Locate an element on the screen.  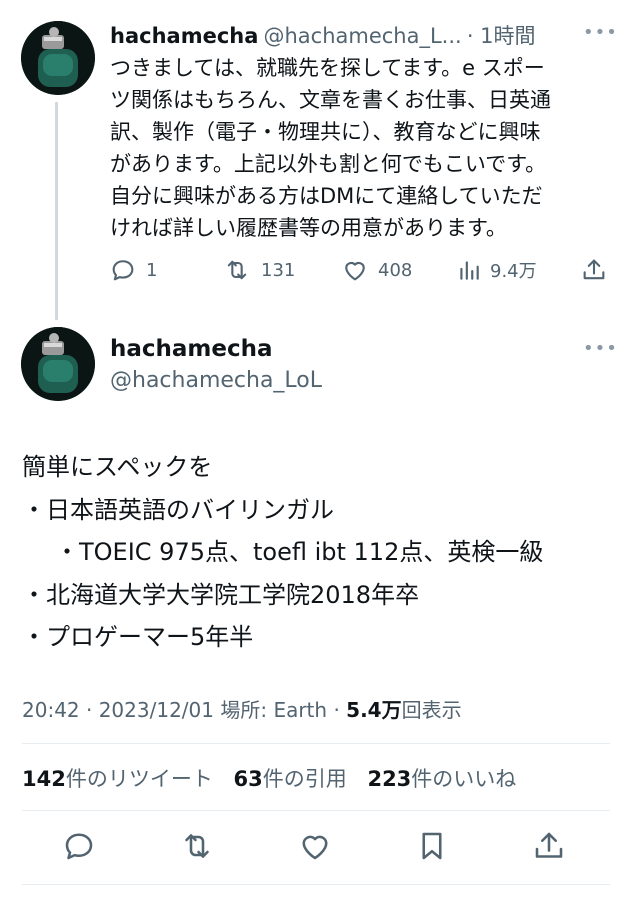
view-count: 9.4万 is located at coordinates (513, 271).